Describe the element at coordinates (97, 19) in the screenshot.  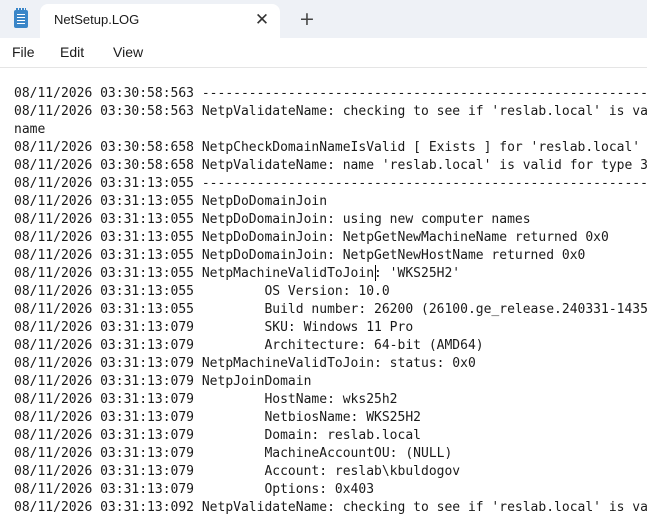
I see `tab-title: NetSetup.LOG` at that location.